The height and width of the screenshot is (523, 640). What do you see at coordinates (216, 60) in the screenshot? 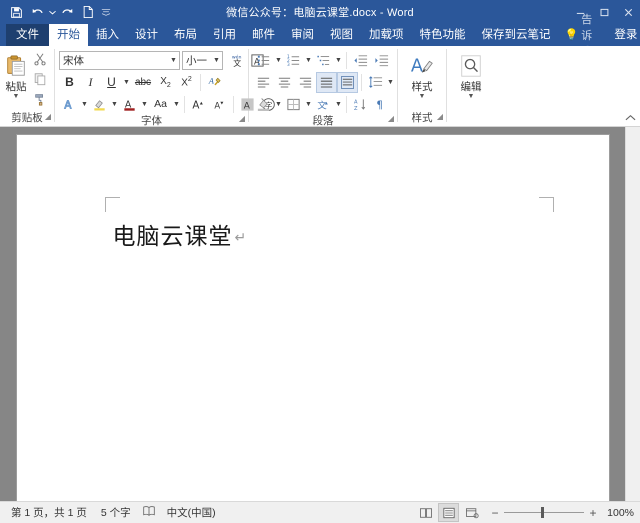
I see `font-size-chevron-down-icon: ▼` at bounding box center [216, 60].